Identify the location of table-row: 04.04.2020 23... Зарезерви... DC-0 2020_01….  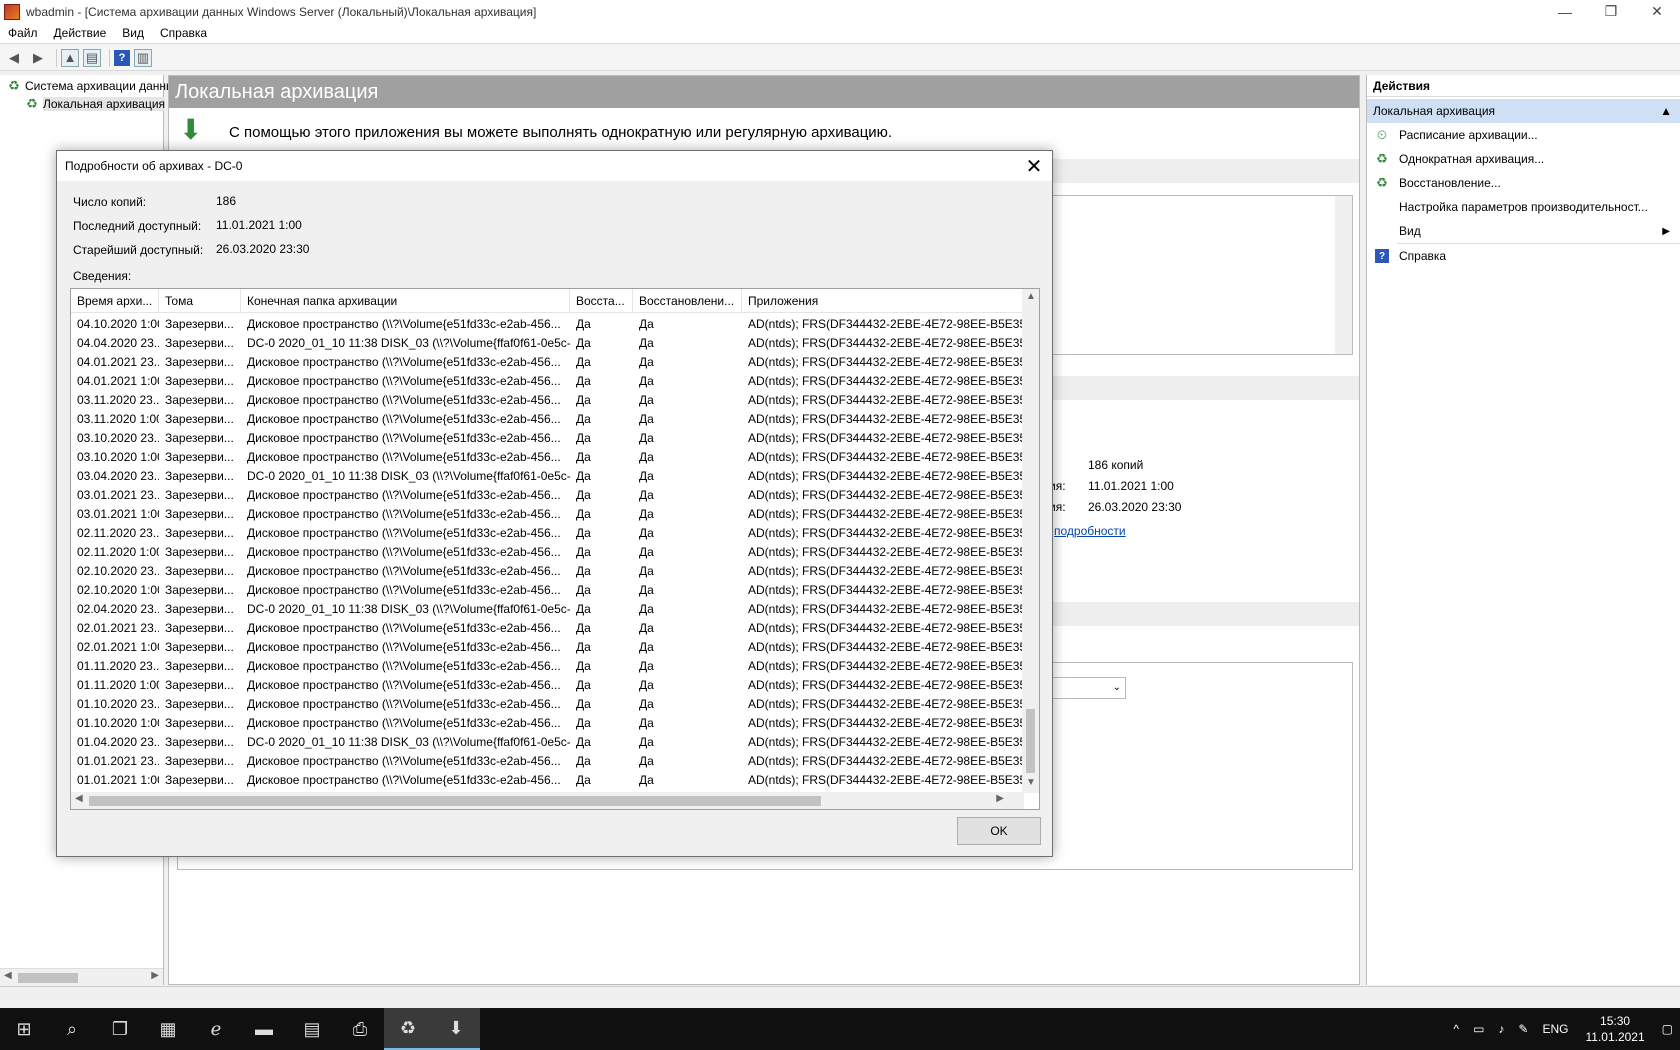
(547, 343).